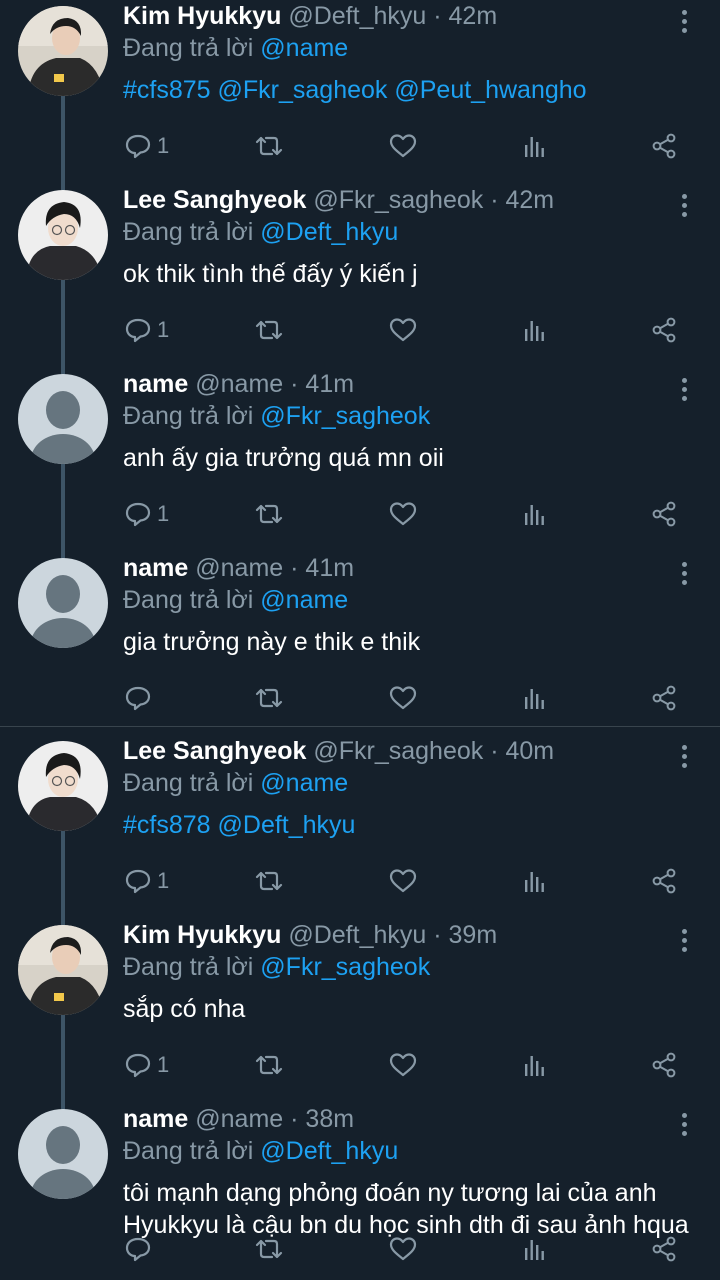 Image resolution: width=720 pixels, height=1280 pixels. I want to click on replying-to: Đang trả lời @Fkr_sagheok, so click(411, 416).